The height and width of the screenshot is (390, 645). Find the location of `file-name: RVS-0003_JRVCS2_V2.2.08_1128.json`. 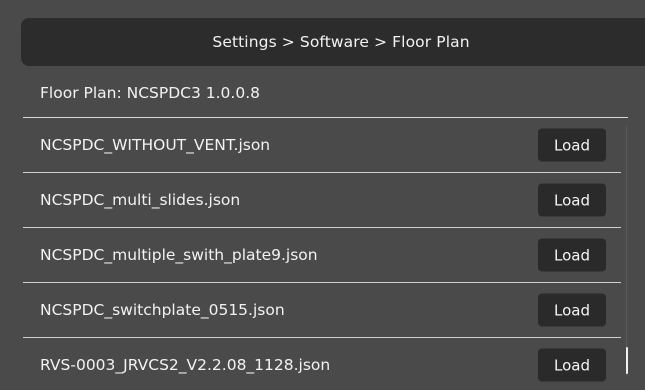

file-name: RVS-0003_JRVCS2_V2.2.08_1128.json is located at coordinates (185, 365).